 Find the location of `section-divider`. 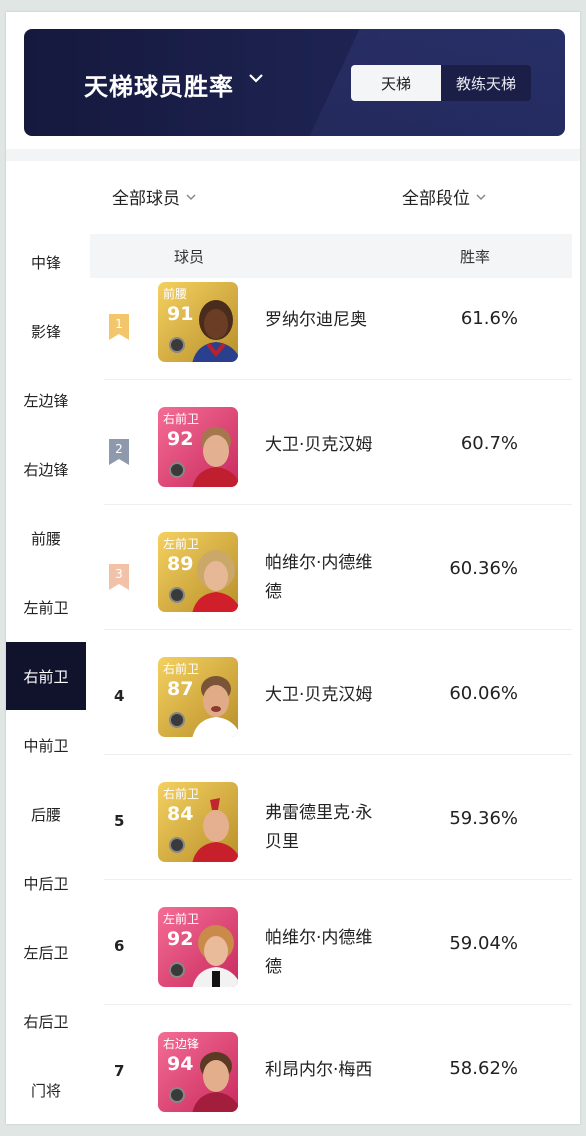

section-divider is located at coordinates (293, 155).